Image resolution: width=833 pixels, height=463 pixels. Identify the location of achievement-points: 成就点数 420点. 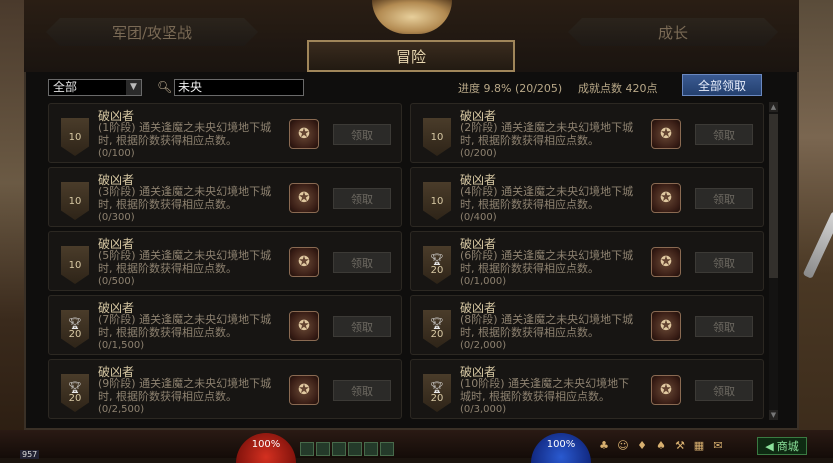
(618, 88).